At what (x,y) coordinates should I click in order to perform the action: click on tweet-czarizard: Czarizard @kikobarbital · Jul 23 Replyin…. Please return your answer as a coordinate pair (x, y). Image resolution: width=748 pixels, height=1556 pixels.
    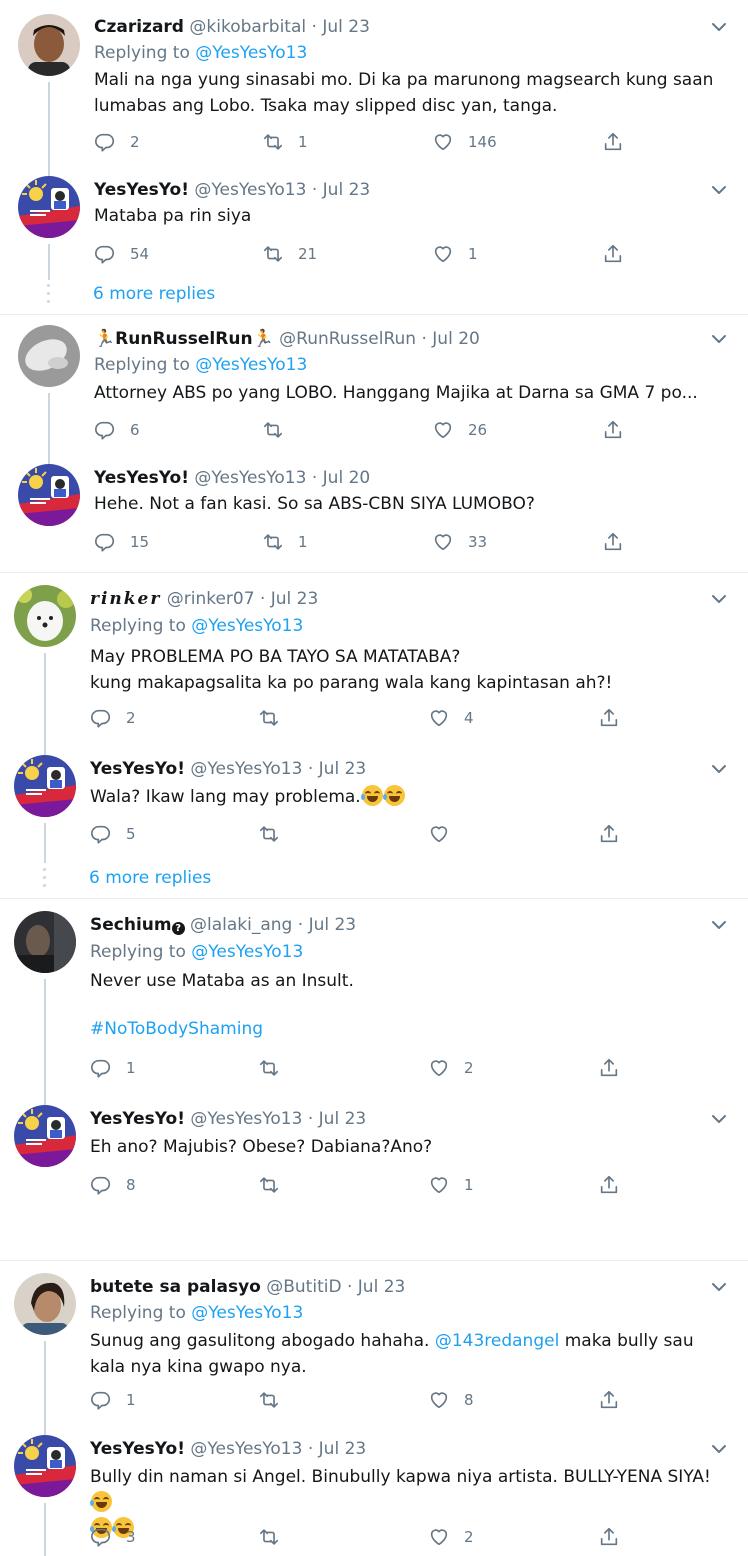
    Looking at the image, I should click on (374, 85).